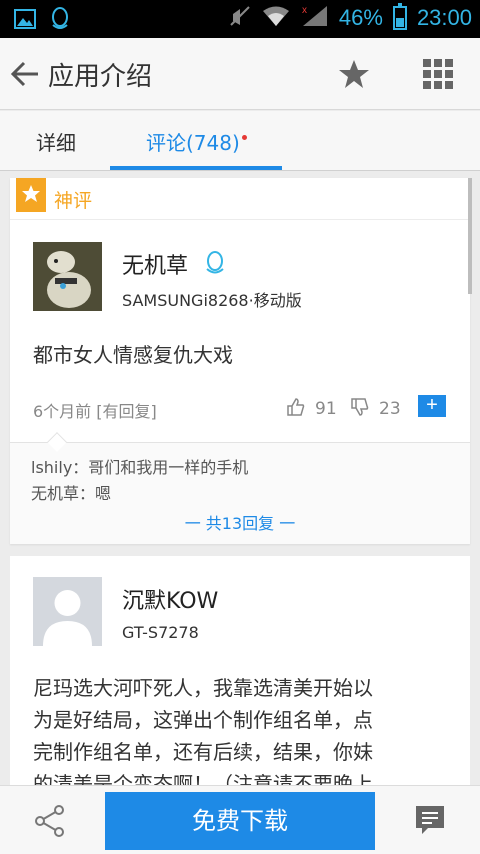 The width and height of the screenshot is (480, 854). I want to click on reply-item: lshily：哥们和我用一样的手机, so click(140, 467).